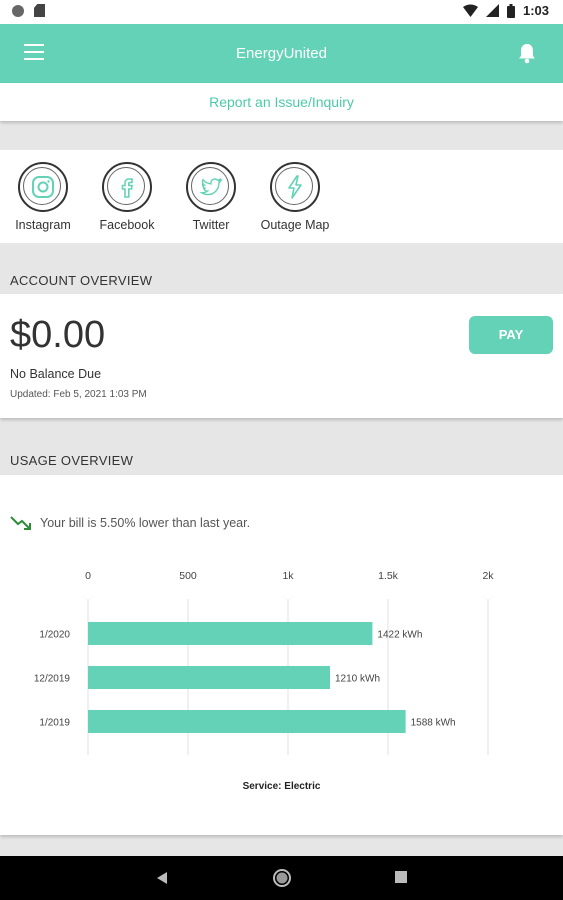  Describe the element at coordinates (401, 877) in the screenshot. I see `recents-icon` at that location.